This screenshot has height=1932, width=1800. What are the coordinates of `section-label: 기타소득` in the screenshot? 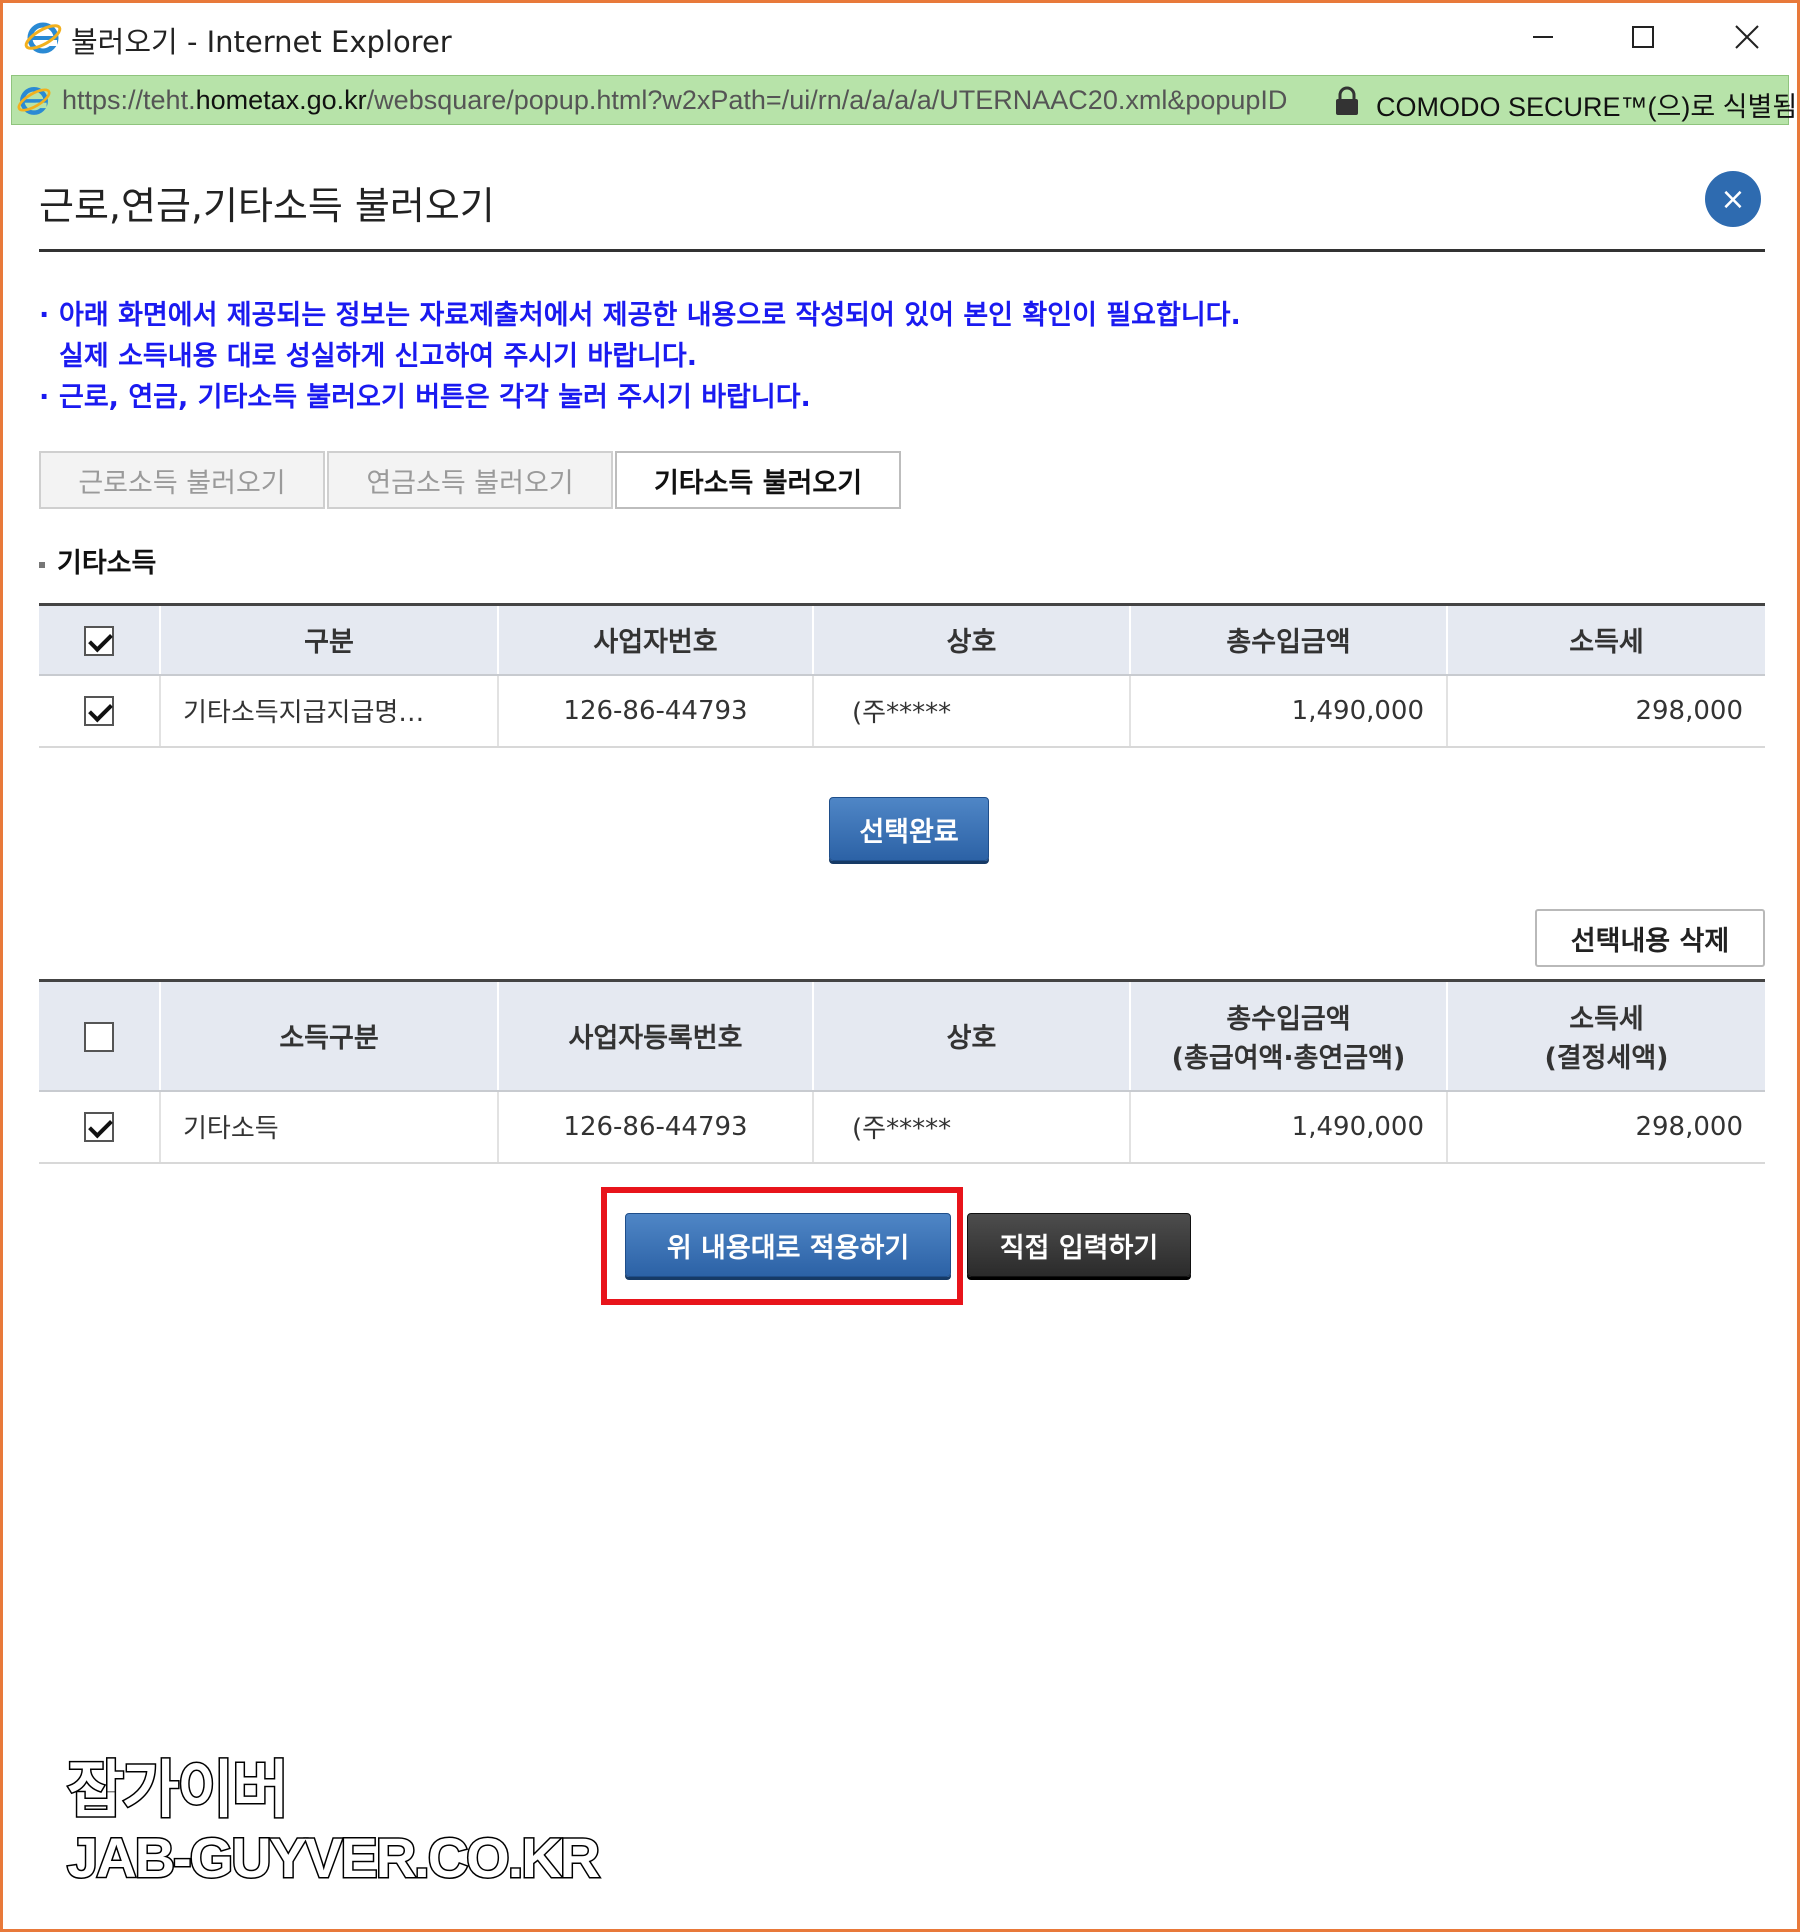 It's located at (97, 560).